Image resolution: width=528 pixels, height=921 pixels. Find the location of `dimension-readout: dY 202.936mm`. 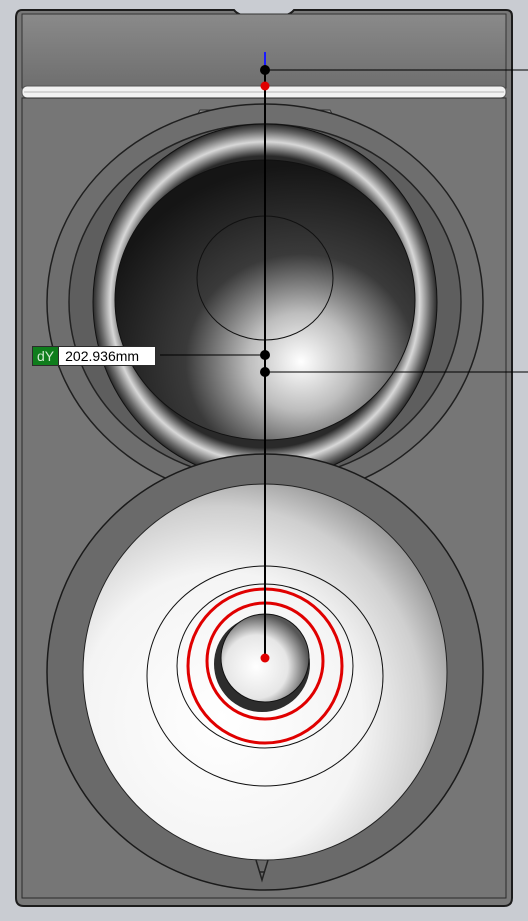

dimension-readout: dY 202.936mm is located at coordinates (94, 356).